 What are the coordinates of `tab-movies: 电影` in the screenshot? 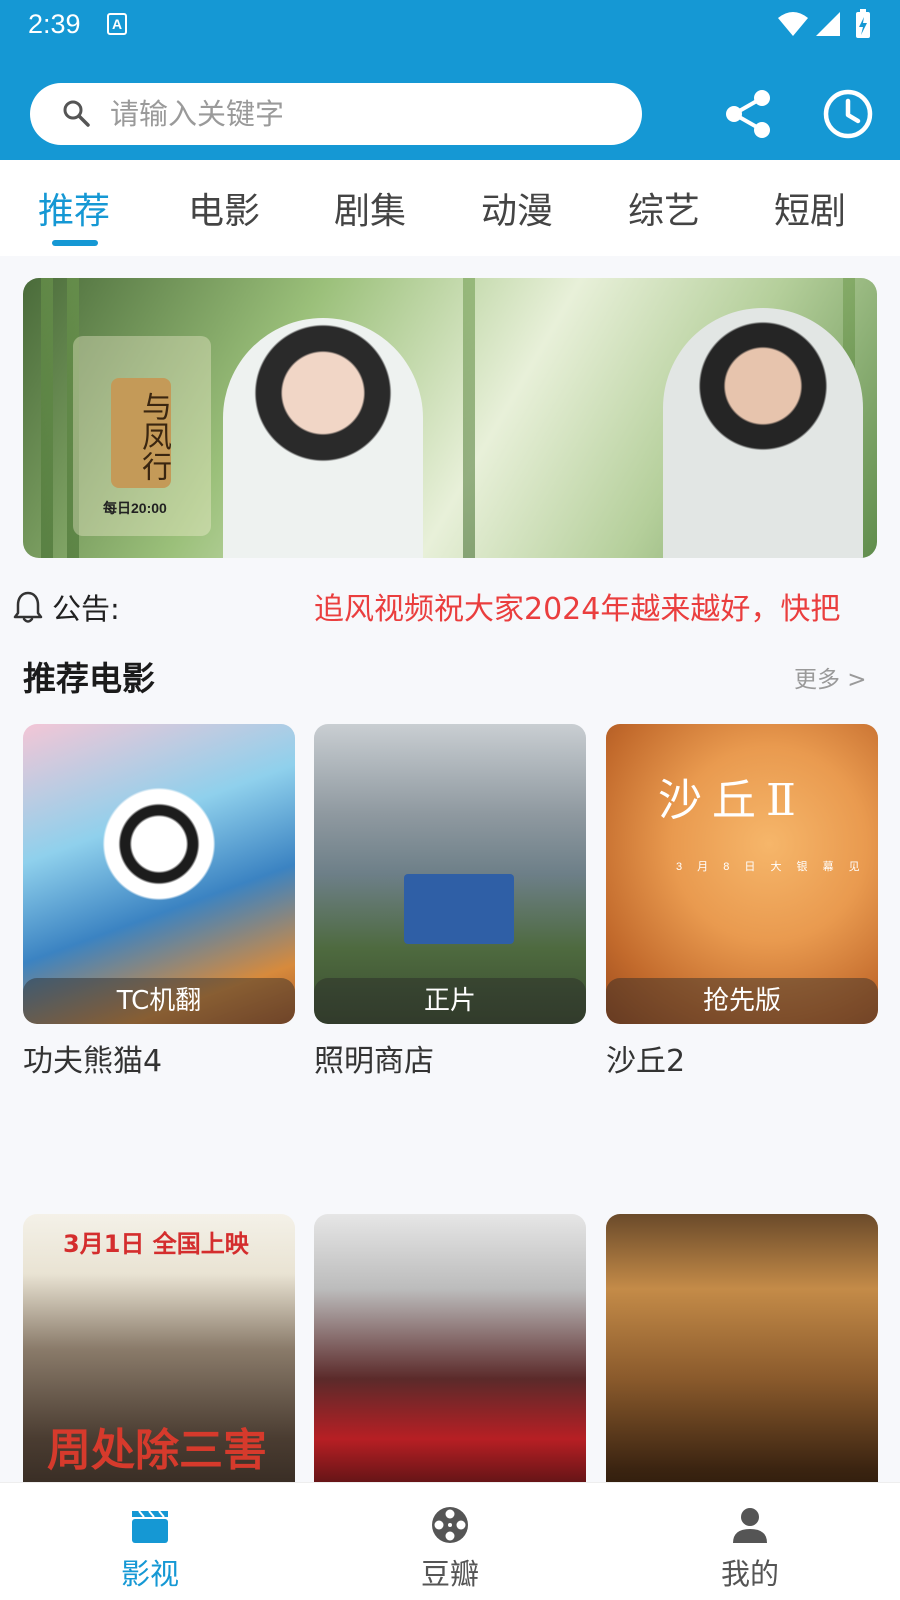 It's located at (224, 208).